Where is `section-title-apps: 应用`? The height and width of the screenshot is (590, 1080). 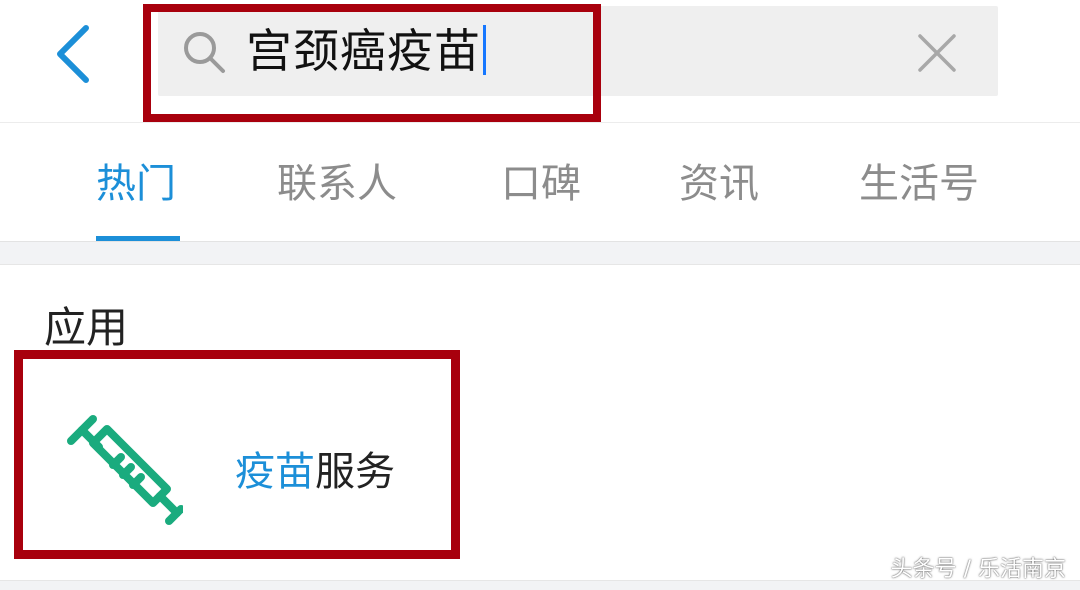 section-title-apps: 应用 is located at coordinates (86, 327).